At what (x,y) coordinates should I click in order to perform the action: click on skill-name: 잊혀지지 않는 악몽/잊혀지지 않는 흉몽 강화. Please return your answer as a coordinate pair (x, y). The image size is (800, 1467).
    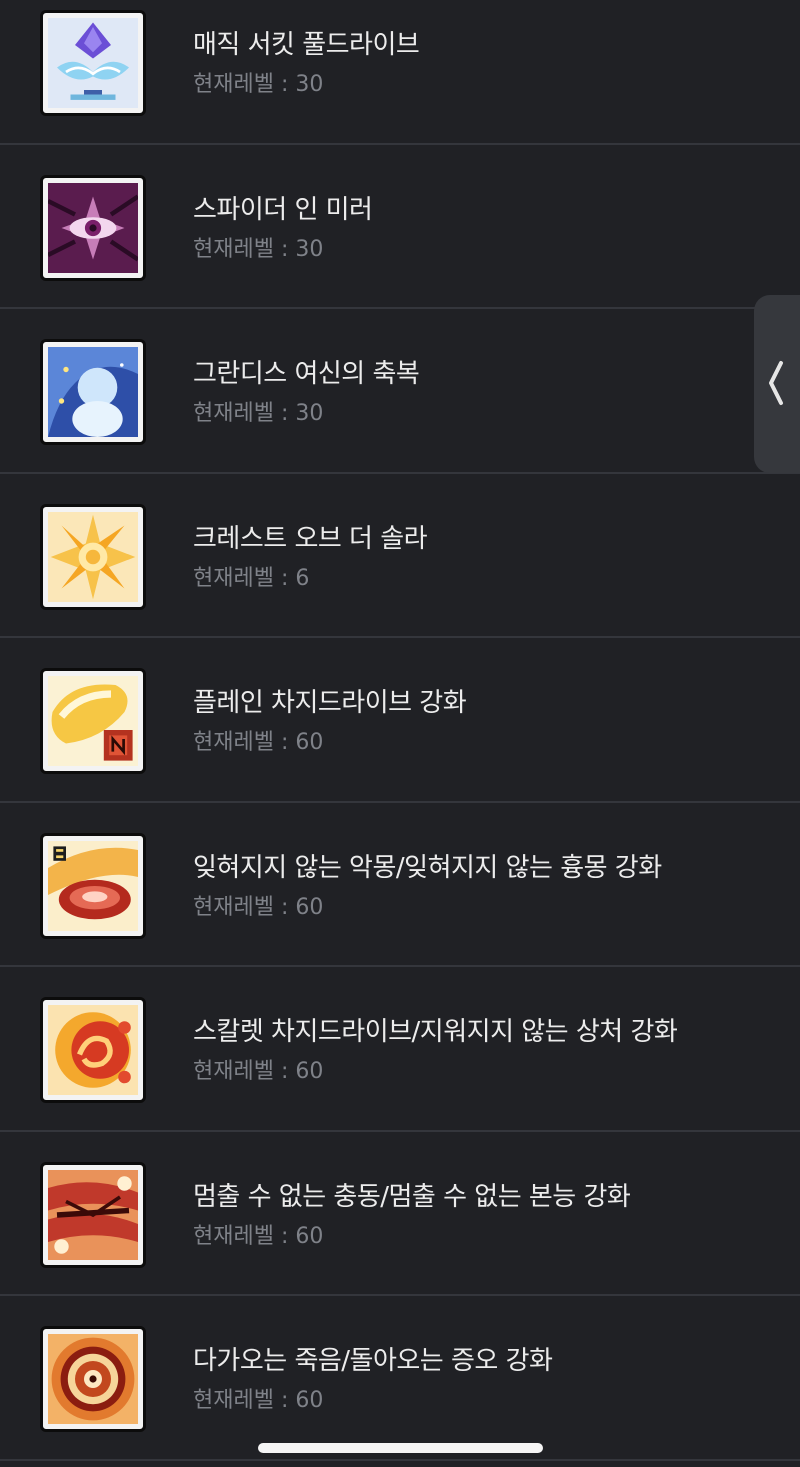
    Looking at the image, I should click on (427, 867).